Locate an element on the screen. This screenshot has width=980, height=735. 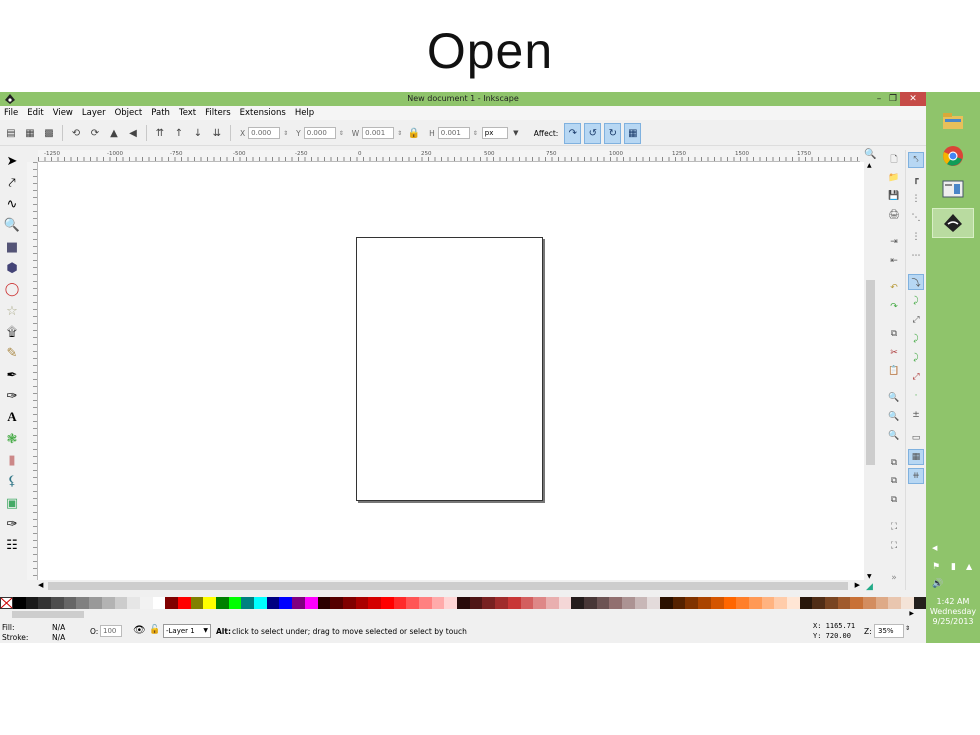
rotate-ccw-icon: ⟲ is located at coordinates (76, 133).